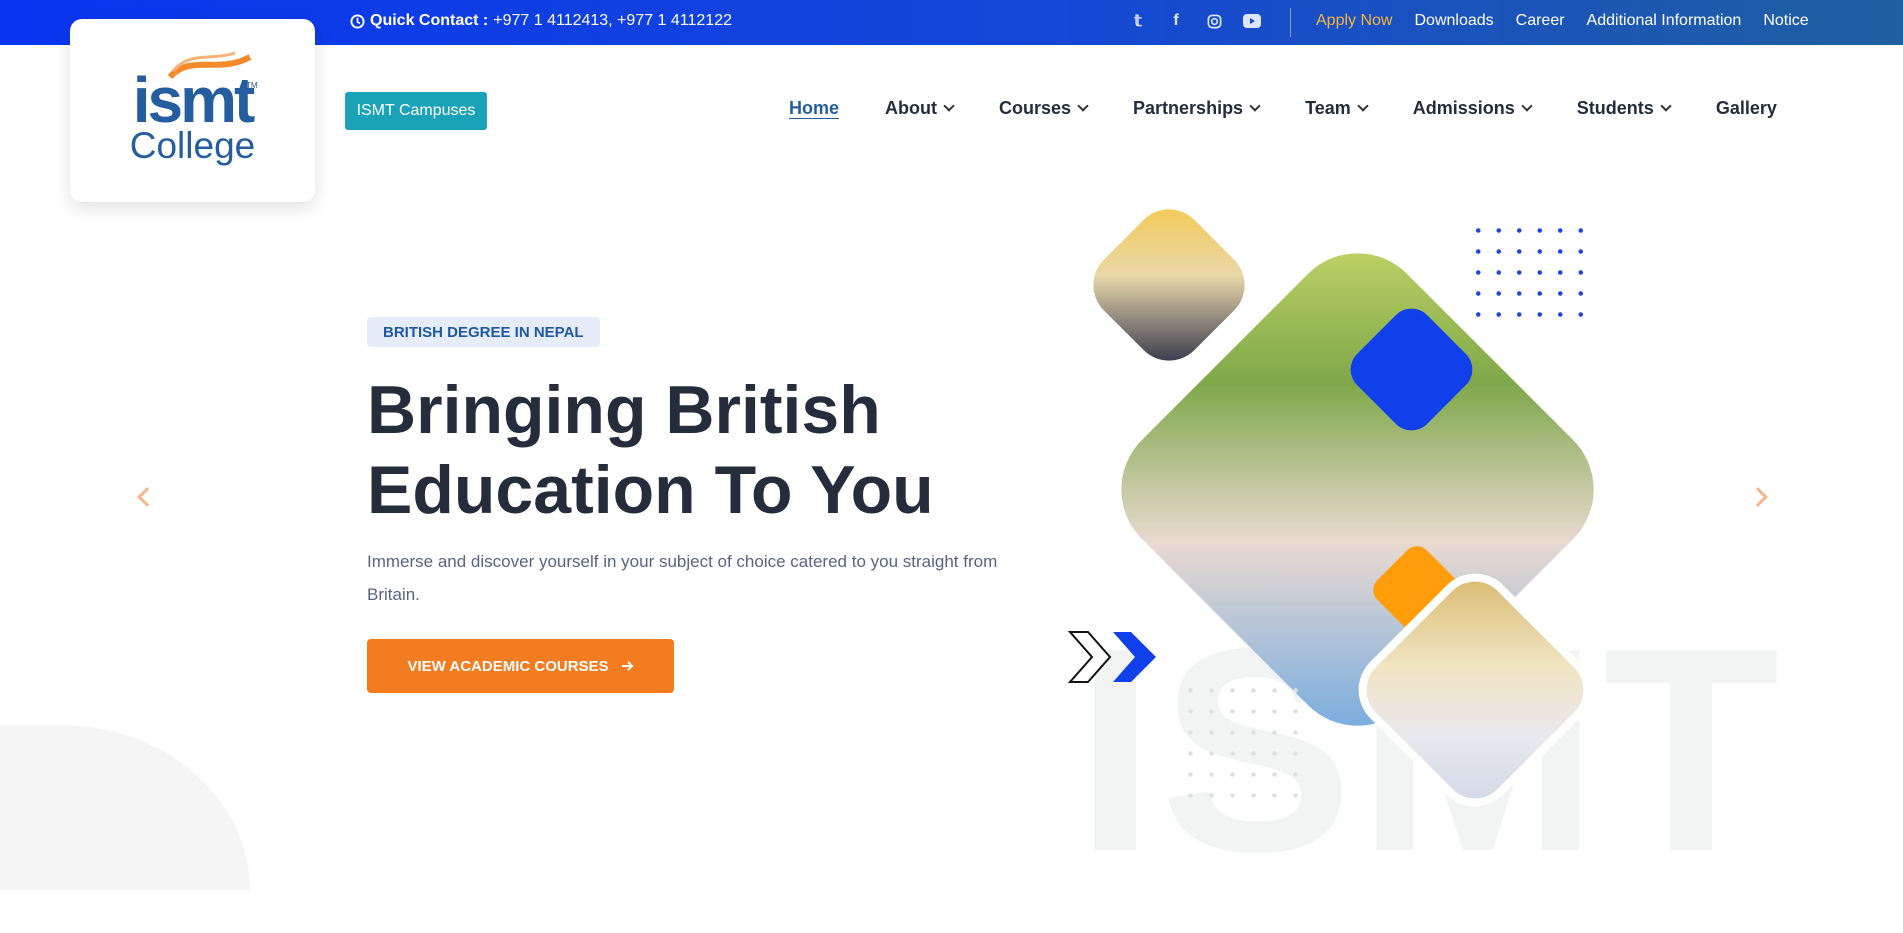  I want to click on nav-home-label: Home, so click(814, 108).